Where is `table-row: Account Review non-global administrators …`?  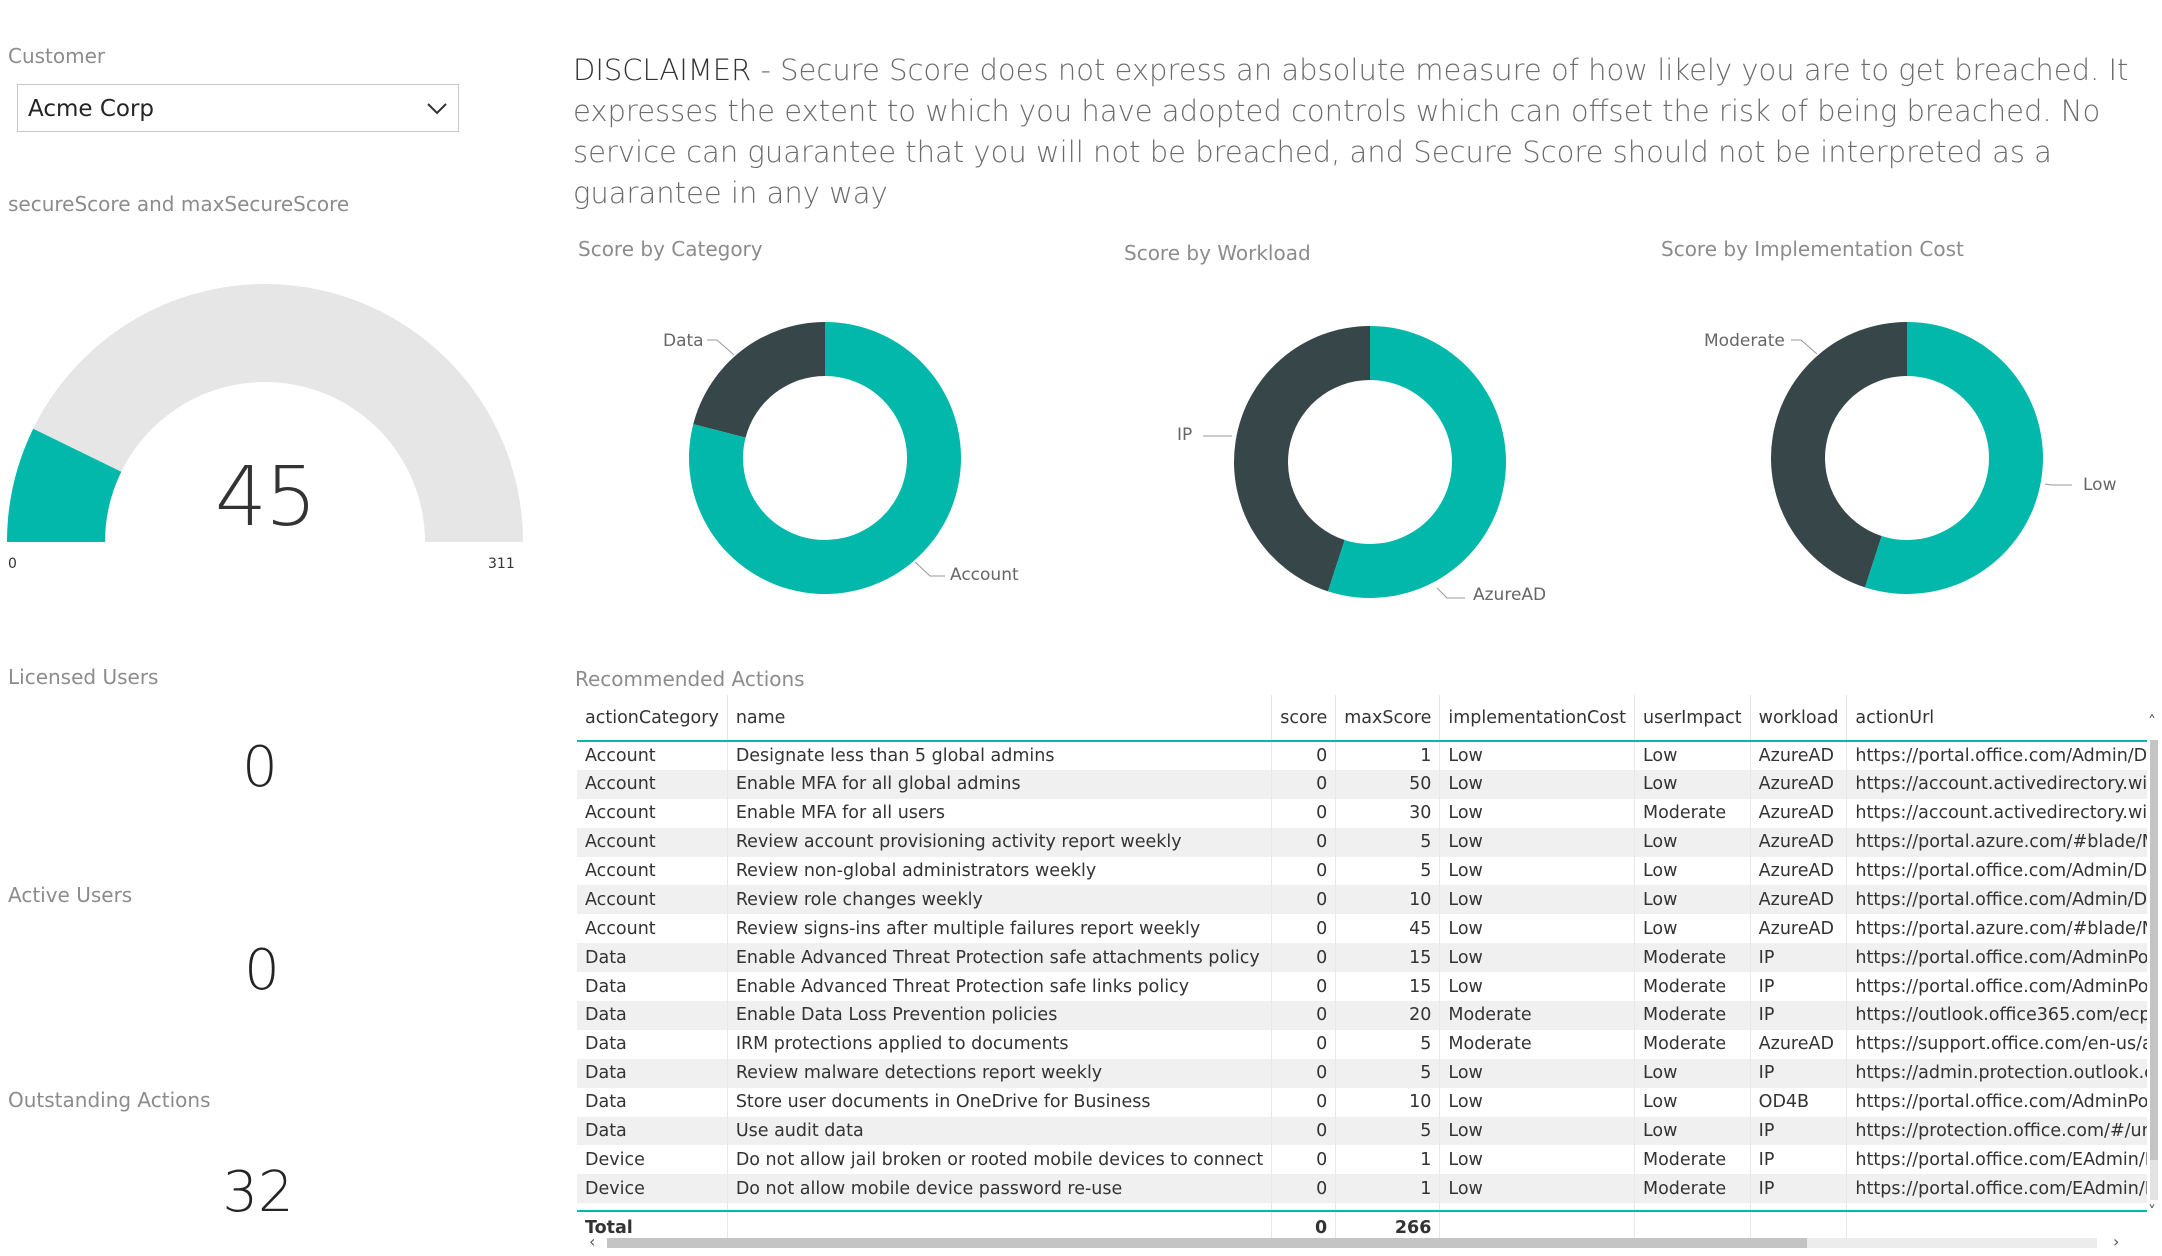 table-row: Account Review non-global administrators … is located at coordinates (1362, 871).